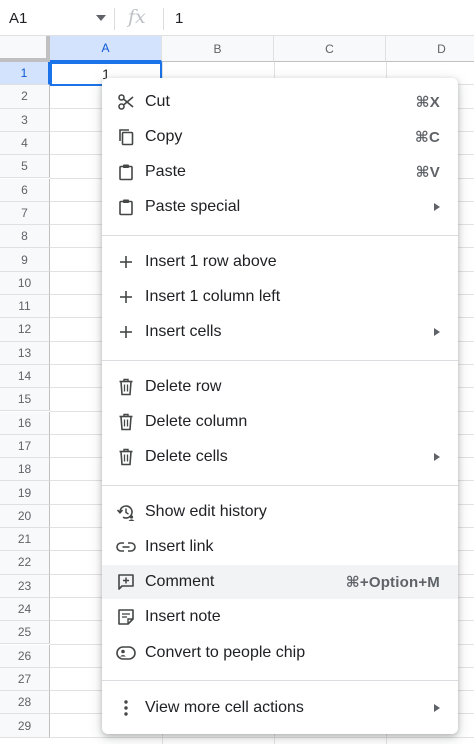 The height and width of the screenshot is (744, 474). I want to click on column-header-b: B, so click(218, 49).